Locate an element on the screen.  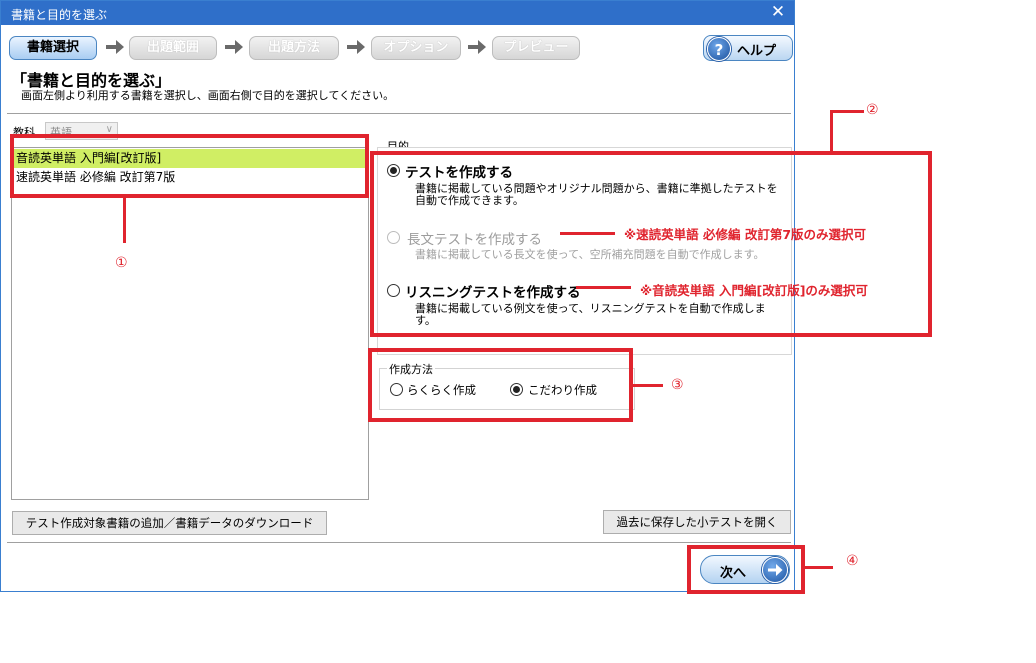
annotation-note-listening: ※音読英単語 入門編[改訂版]のみ選択可 is located at coordinates (754, 290).